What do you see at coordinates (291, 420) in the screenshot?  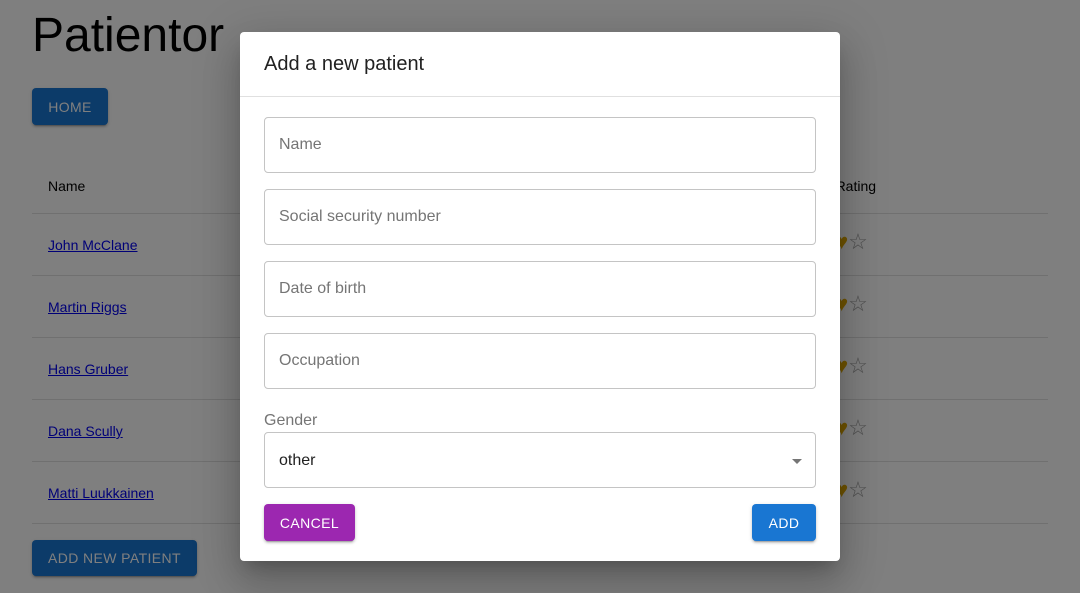 I see `gender-label: Gender` at bounding box center [291, 420].